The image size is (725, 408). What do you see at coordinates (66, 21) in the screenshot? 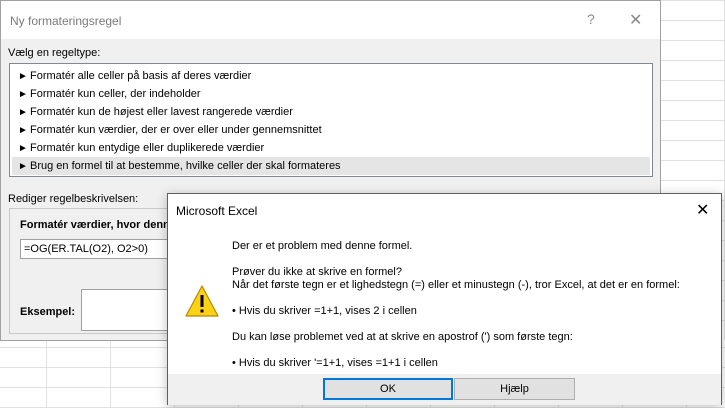
I see `dialog-title: Ny formateringsregel` at bounding box center [66, 21].